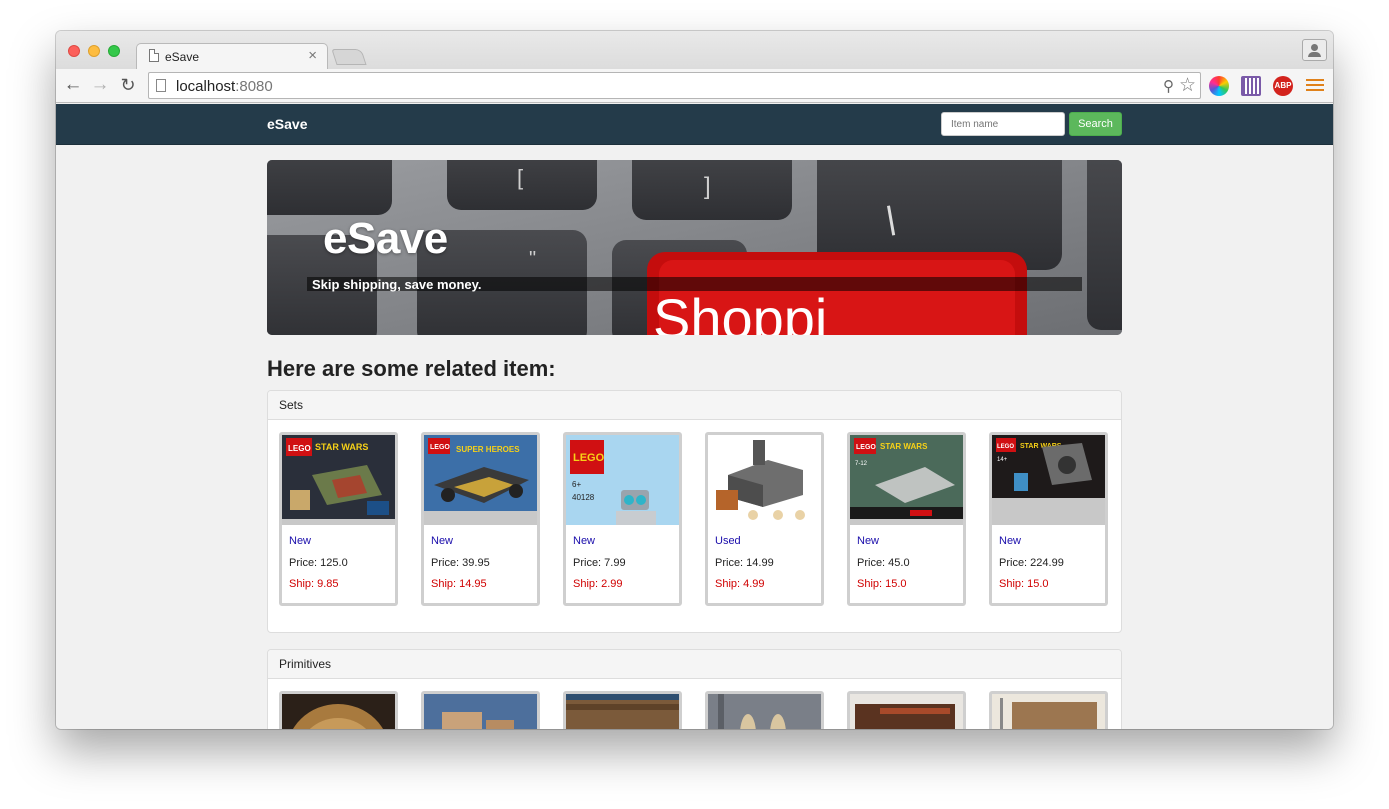  What do you see at coordinates (1251, 86) in the screenshot?
I see `grid-extension-icon` at bounding box center [1251, 86].